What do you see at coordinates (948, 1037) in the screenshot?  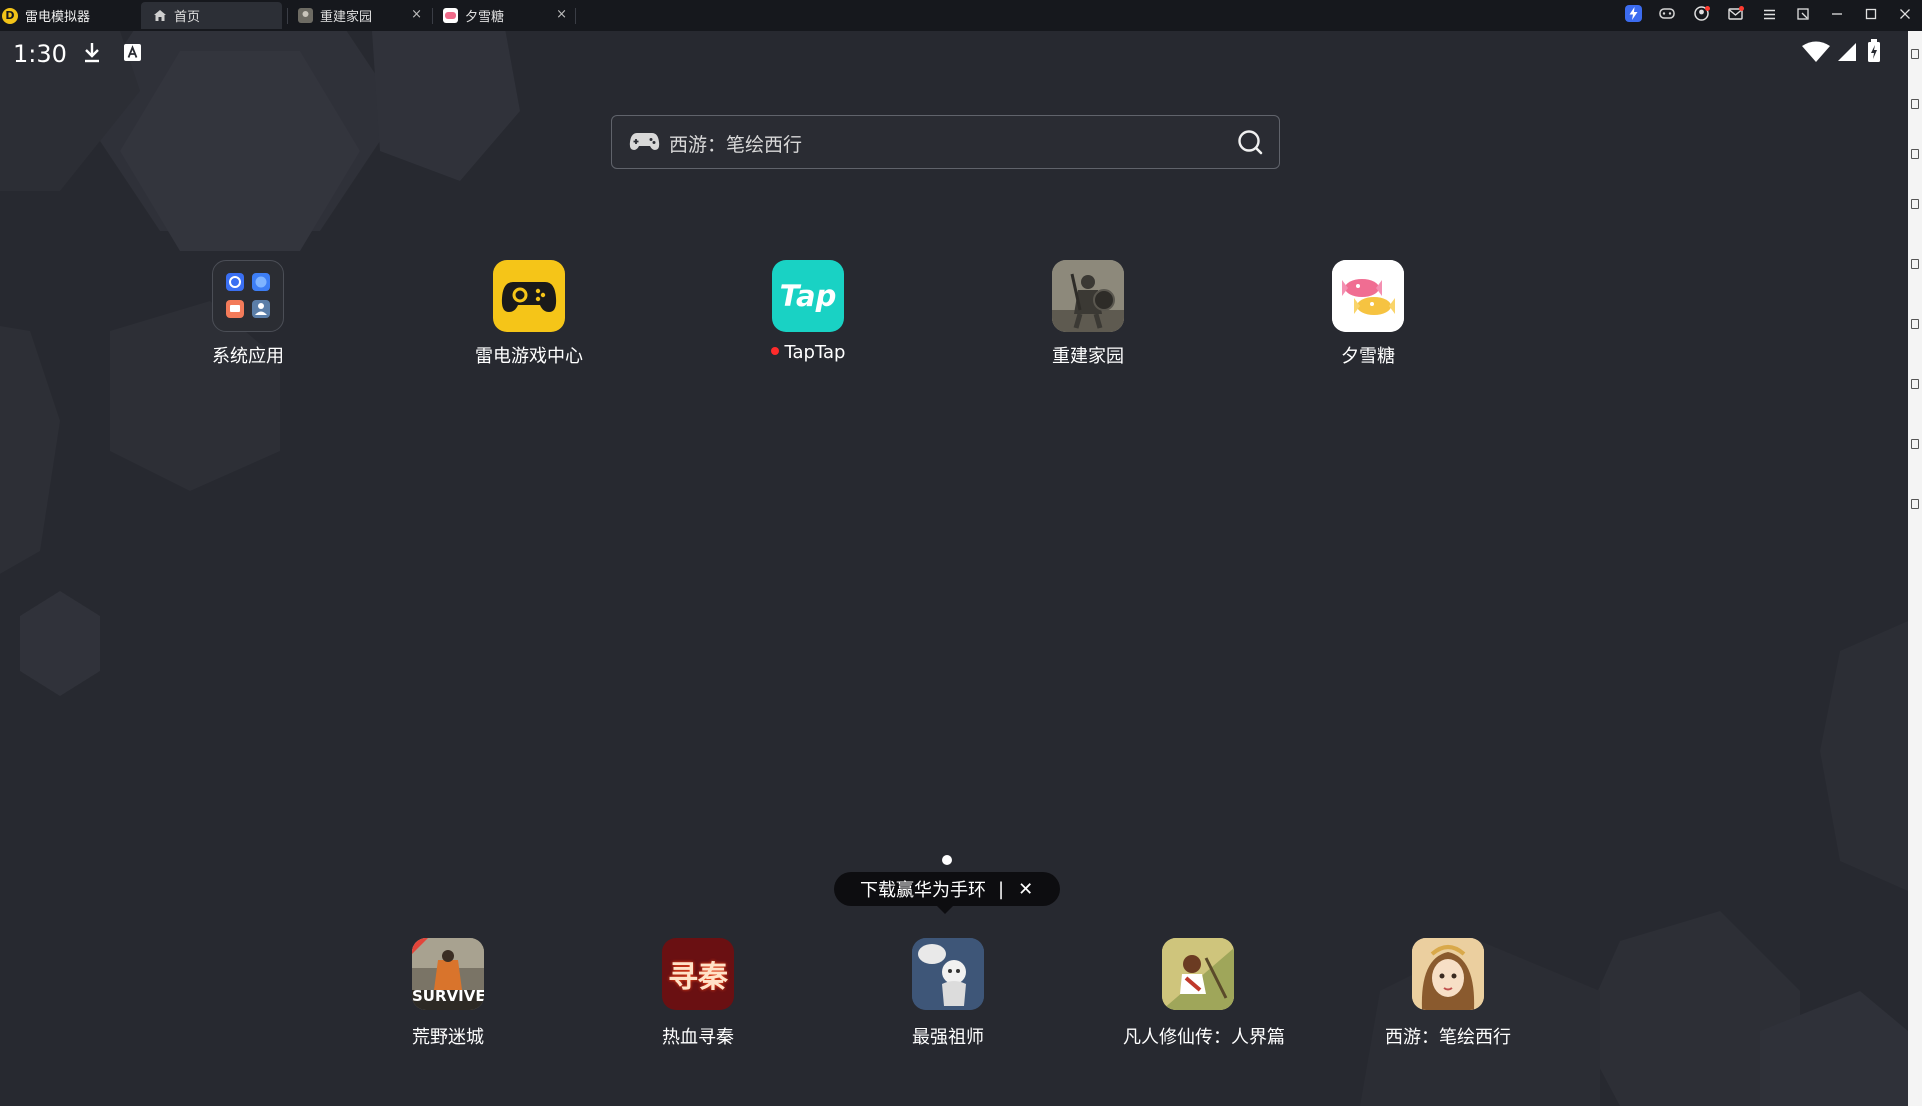 I see `app-label: 最强祖师` at bounding box center [948, 1037].